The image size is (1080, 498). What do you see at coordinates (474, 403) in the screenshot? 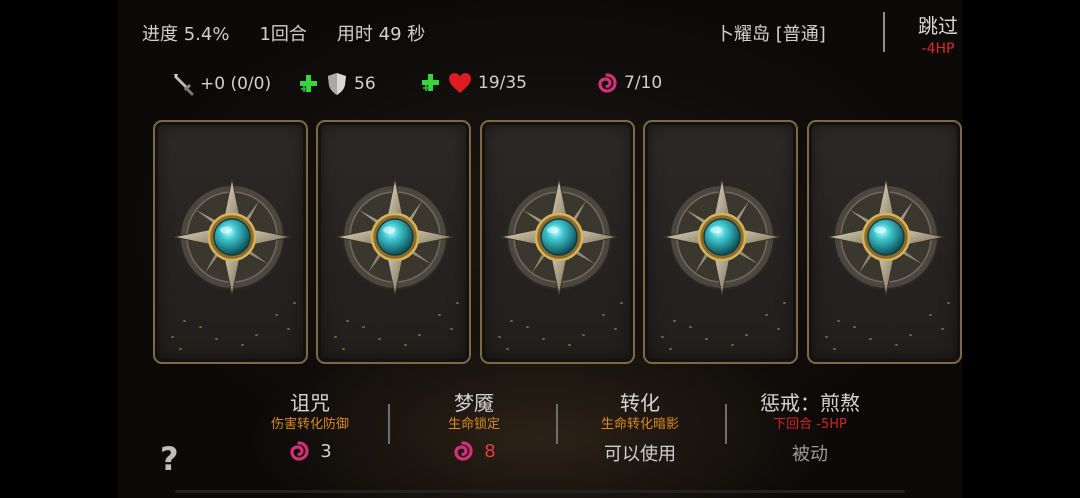
I see `choice-name: 梦魇` at bounding box center [474, 403].